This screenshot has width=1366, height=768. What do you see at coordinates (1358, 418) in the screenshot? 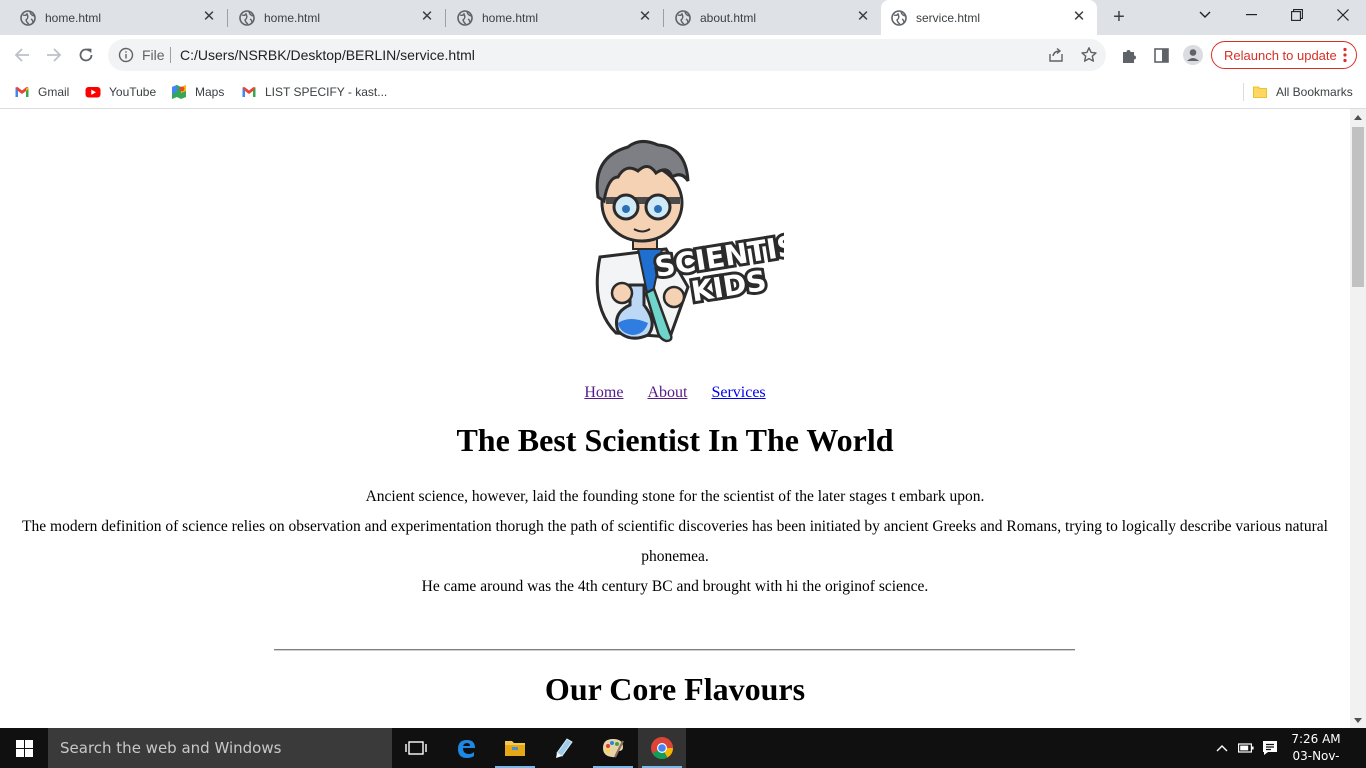
I see `vertical-scrollbar` at bounding box center [1358, 418].